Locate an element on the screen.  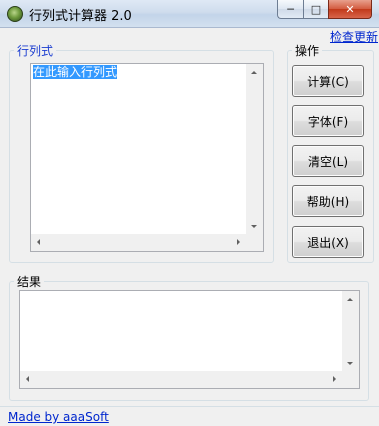
matrix-input-text-wrap: 在此输入行列式 is located at coordinates (75, 72).